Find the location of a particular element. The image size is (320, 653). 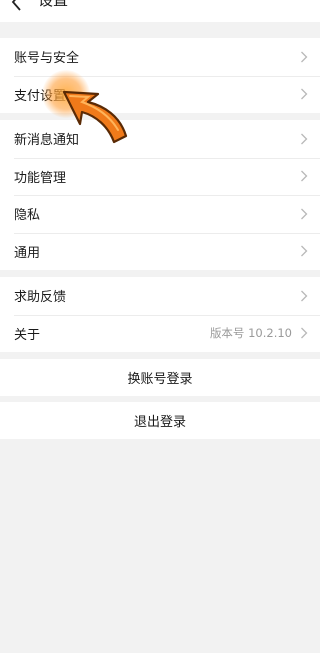

top-bar: 设置 is located at coordinates (160, 11).